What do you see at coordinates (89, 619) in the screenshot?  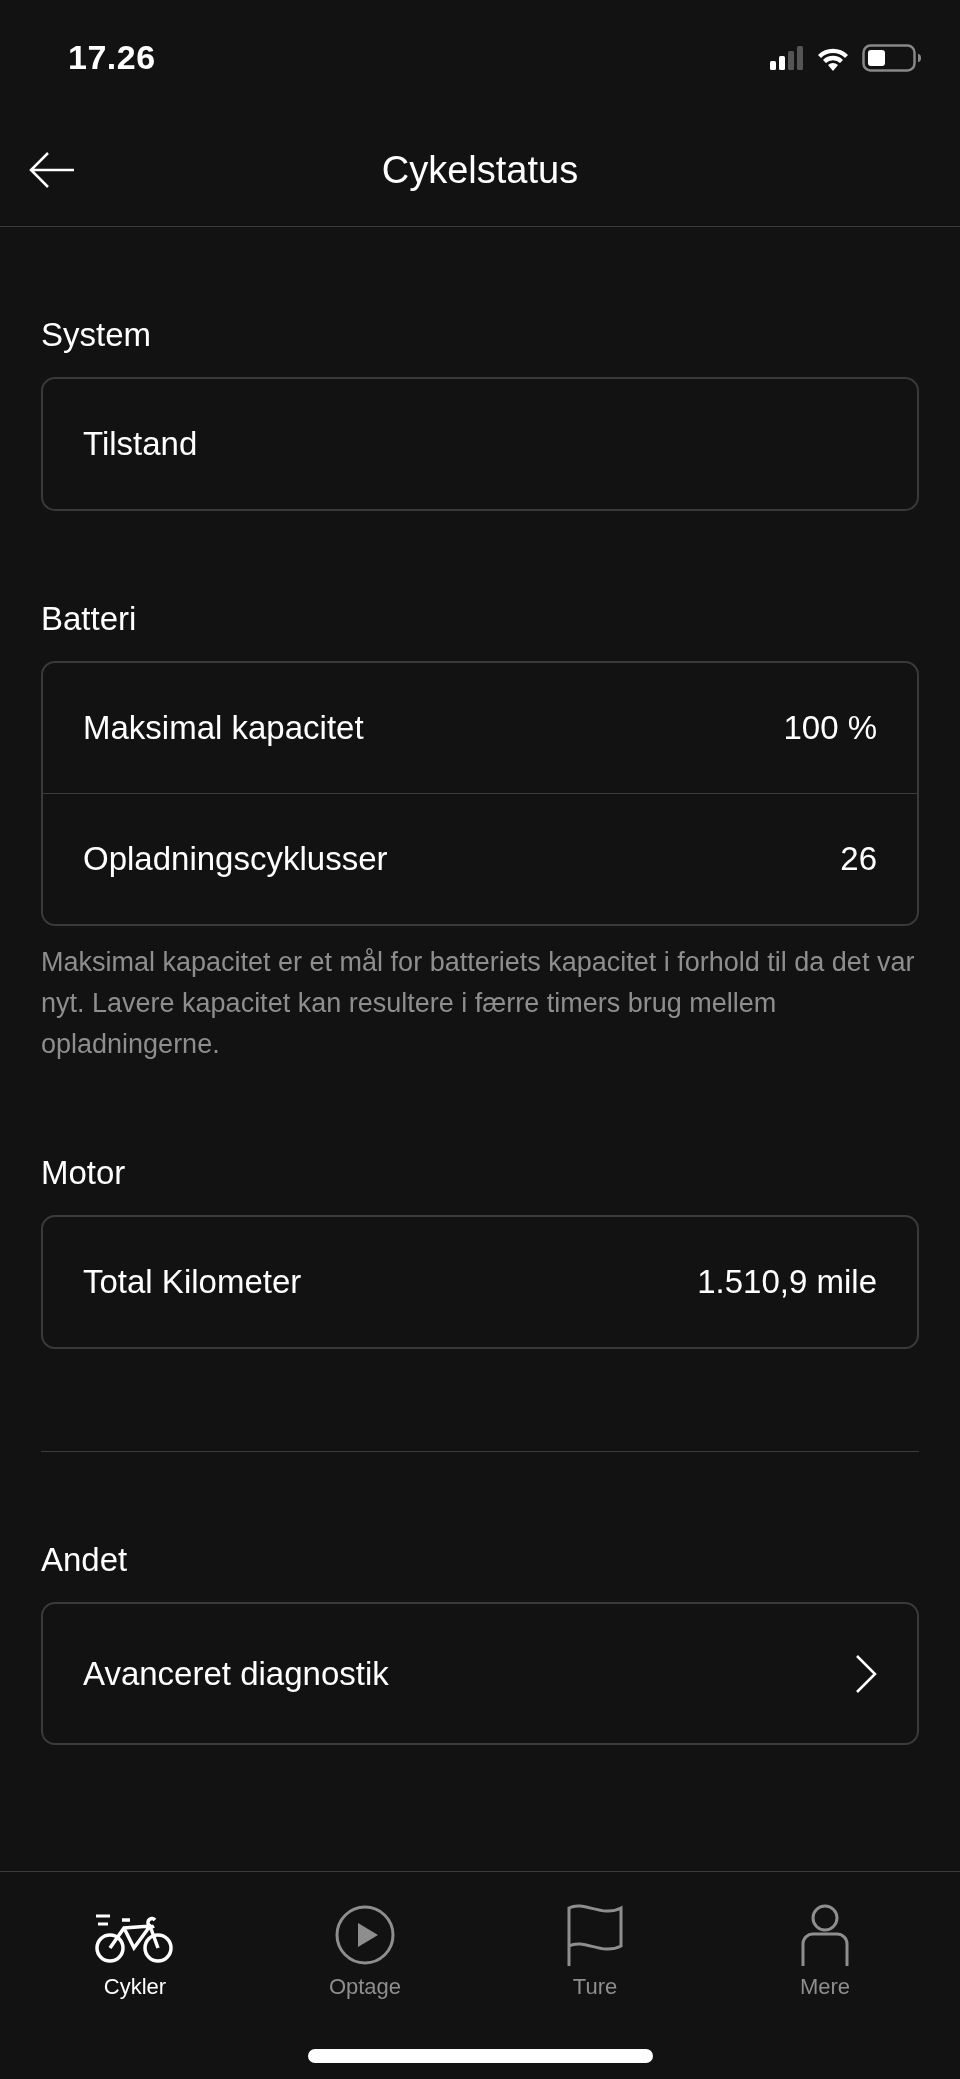 I see `section-title: Batteri` at bounding box center [89, 619].